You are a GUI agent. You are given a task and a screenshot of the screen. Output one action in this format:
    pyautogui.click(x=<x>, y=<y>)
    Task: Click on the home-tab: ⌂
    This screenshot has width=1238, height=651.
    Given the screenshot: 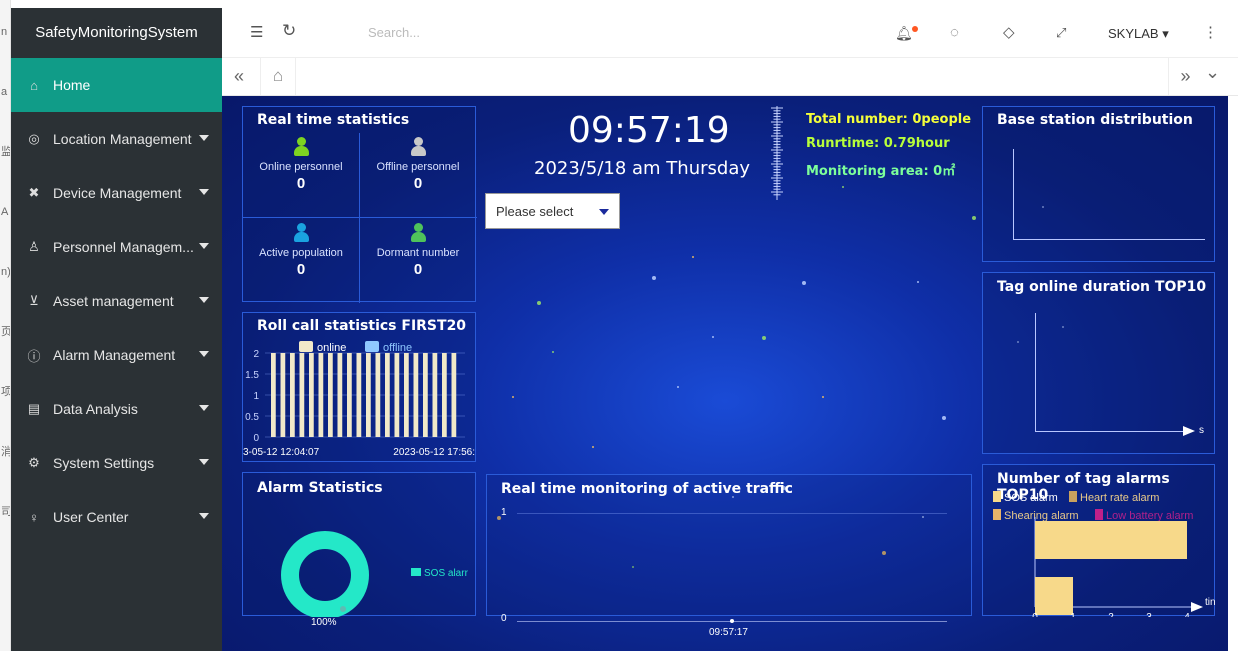 What is the action you would take?
    pyautogui.click(x=278, y=76)
    